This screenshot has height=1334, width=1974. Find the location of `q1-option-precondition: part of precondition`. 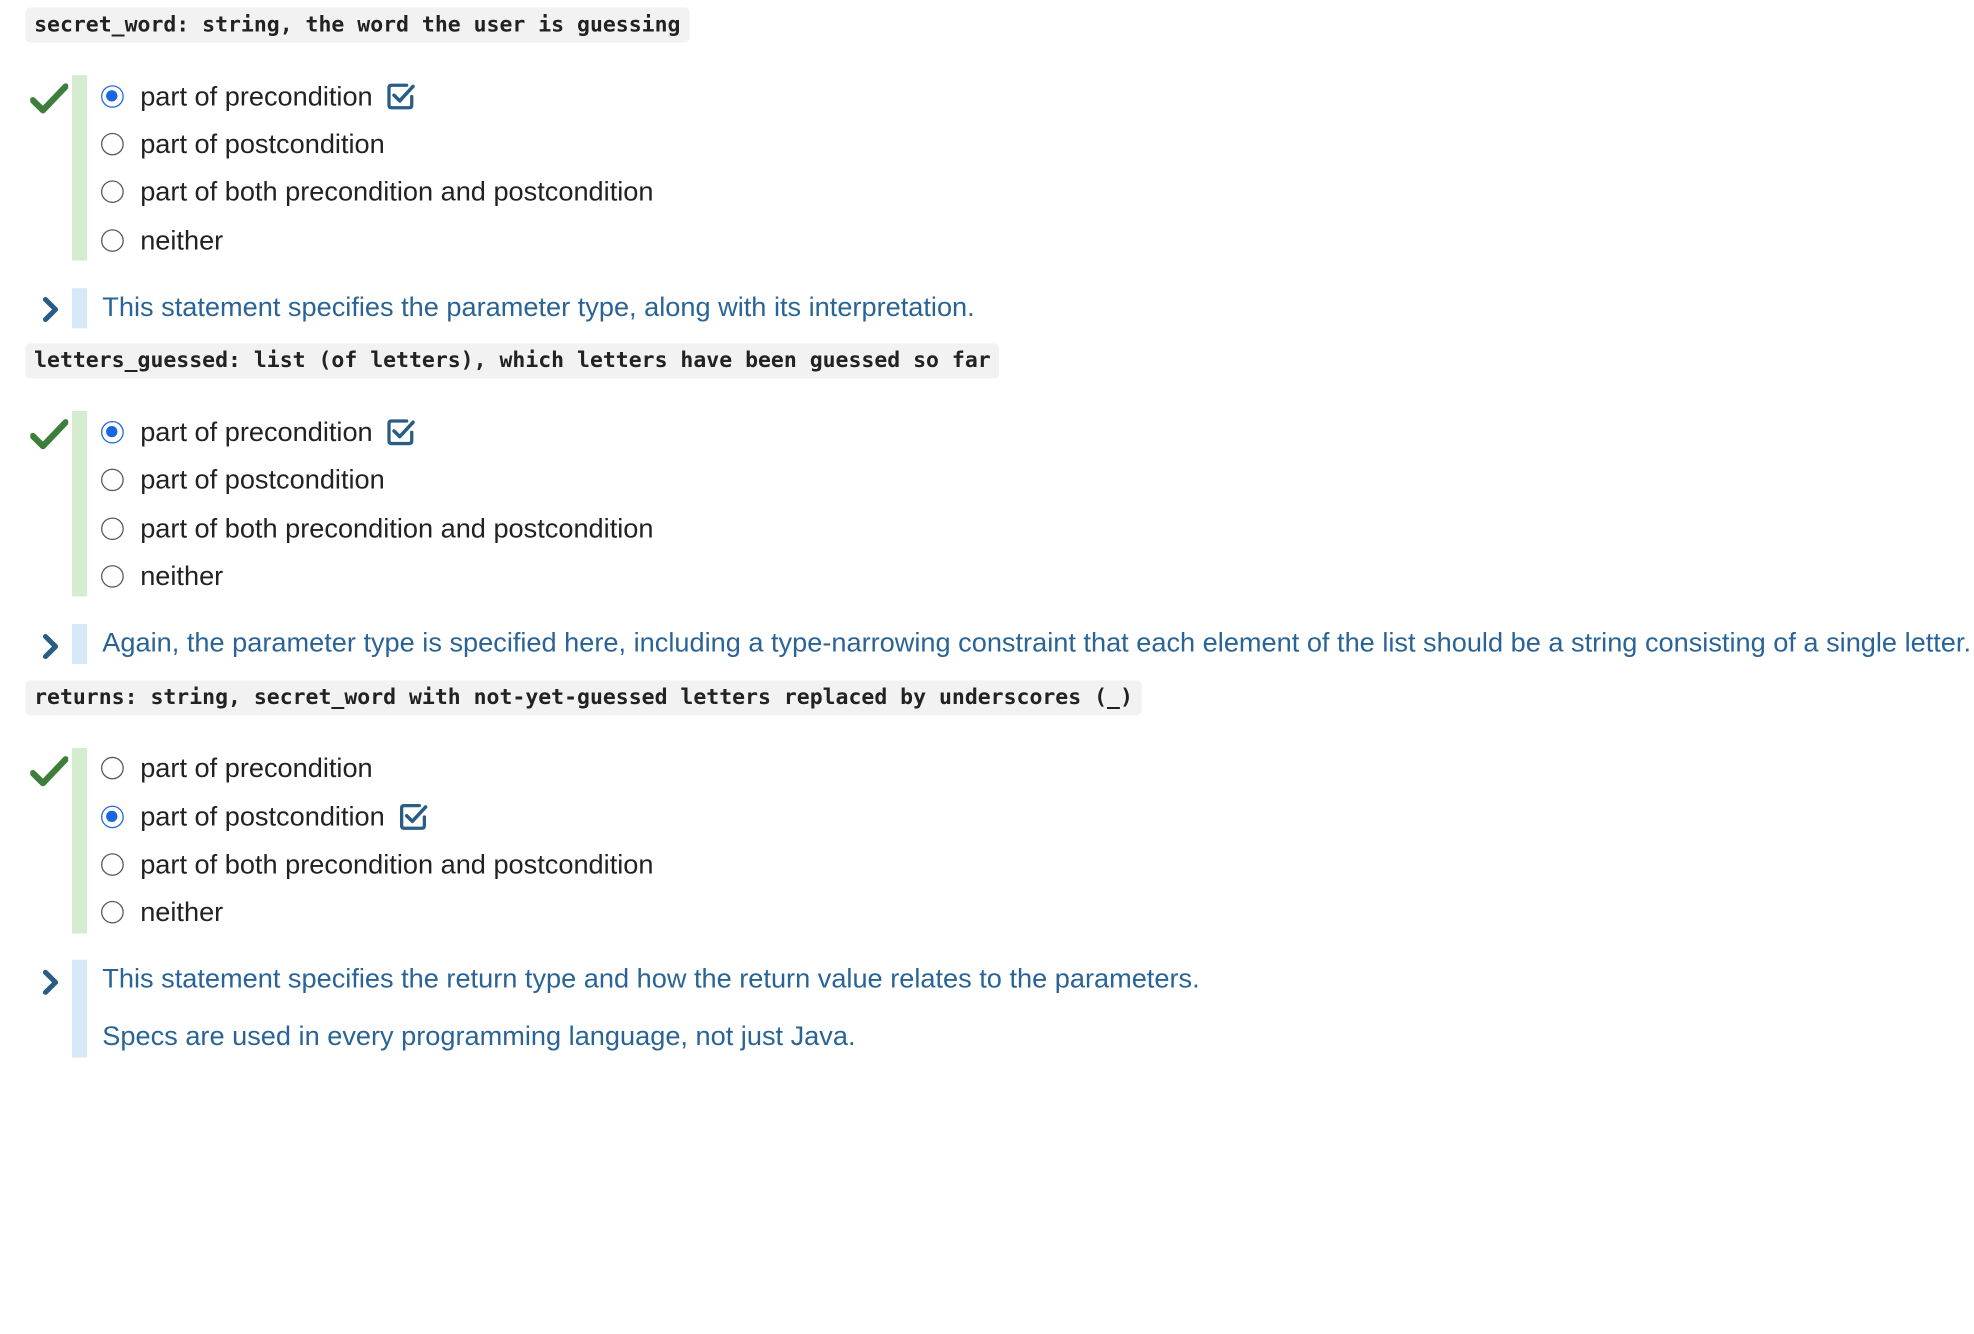

q1-option-precondition: part of precondition is located at coordinates (258, 97).